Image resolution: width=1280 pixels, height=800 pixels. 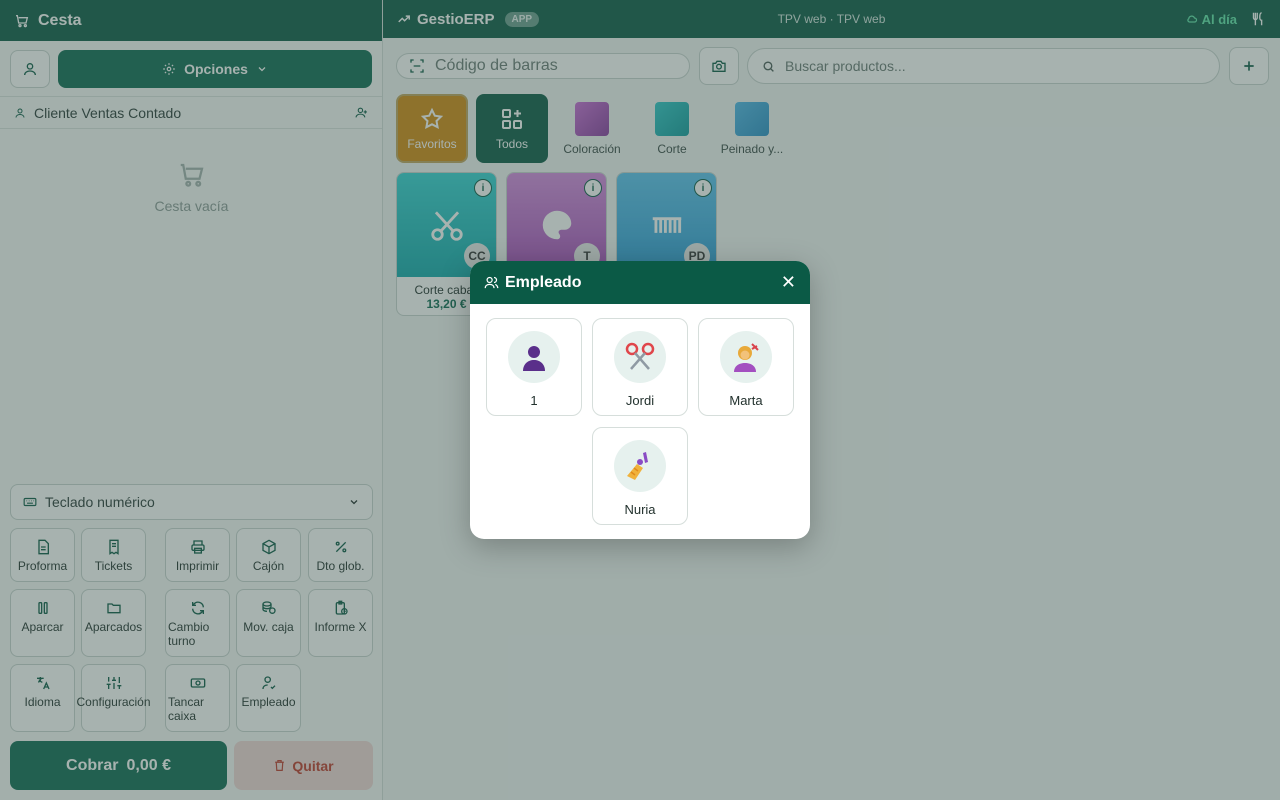 What do you see at coordinates (543, 282) in the screenshot?
I see `modal-title: Empleado` at bounding box center [543, 282].